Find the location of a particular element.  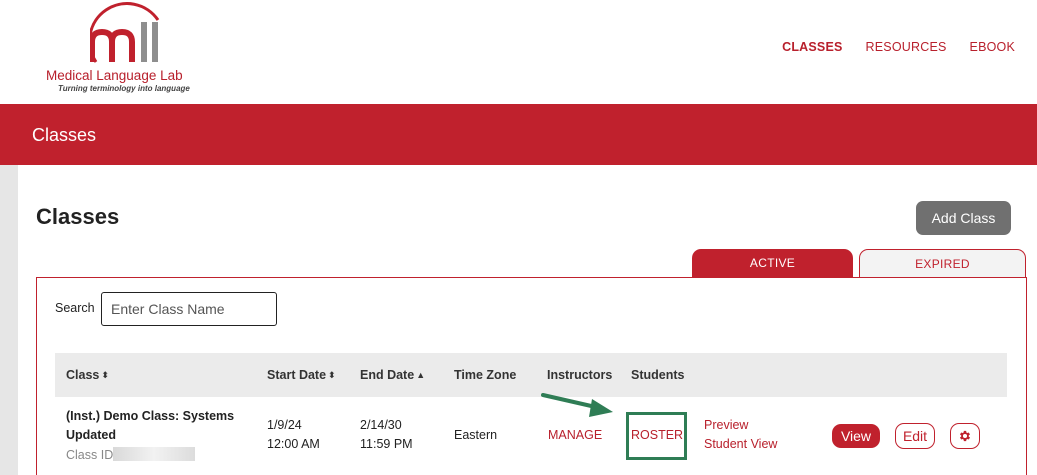

gear-icon is located at coordinates (965, 436).